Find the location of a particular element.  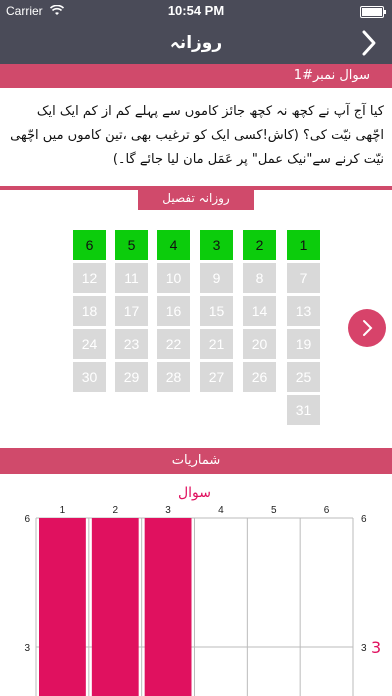

y-tick-label: 3 is located at coordinates (27, 648).